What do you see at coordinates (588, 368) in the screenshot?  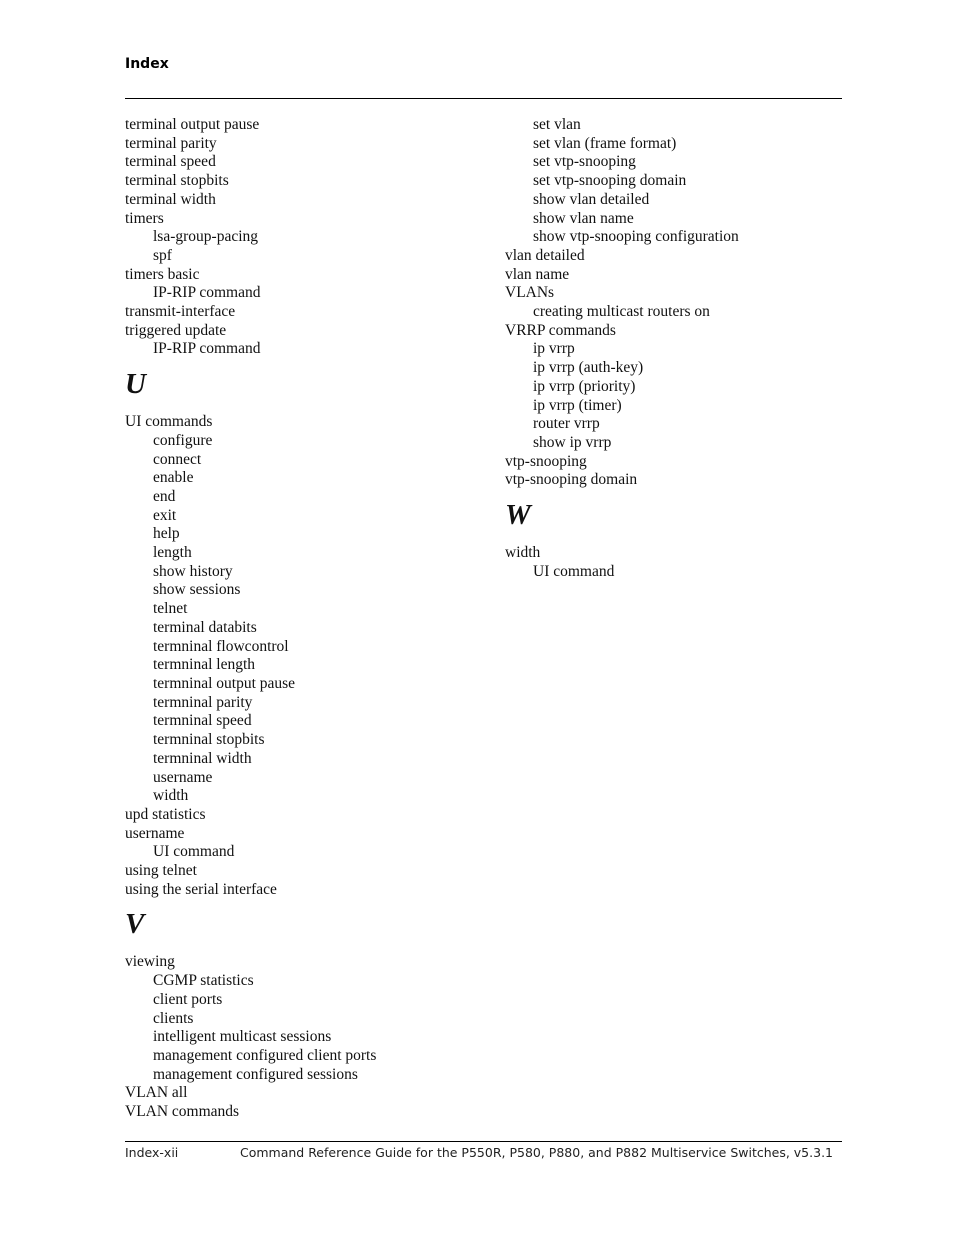 I see `index-subentry: ip vrrp (auth-key)` at bounding box center [588, 368].